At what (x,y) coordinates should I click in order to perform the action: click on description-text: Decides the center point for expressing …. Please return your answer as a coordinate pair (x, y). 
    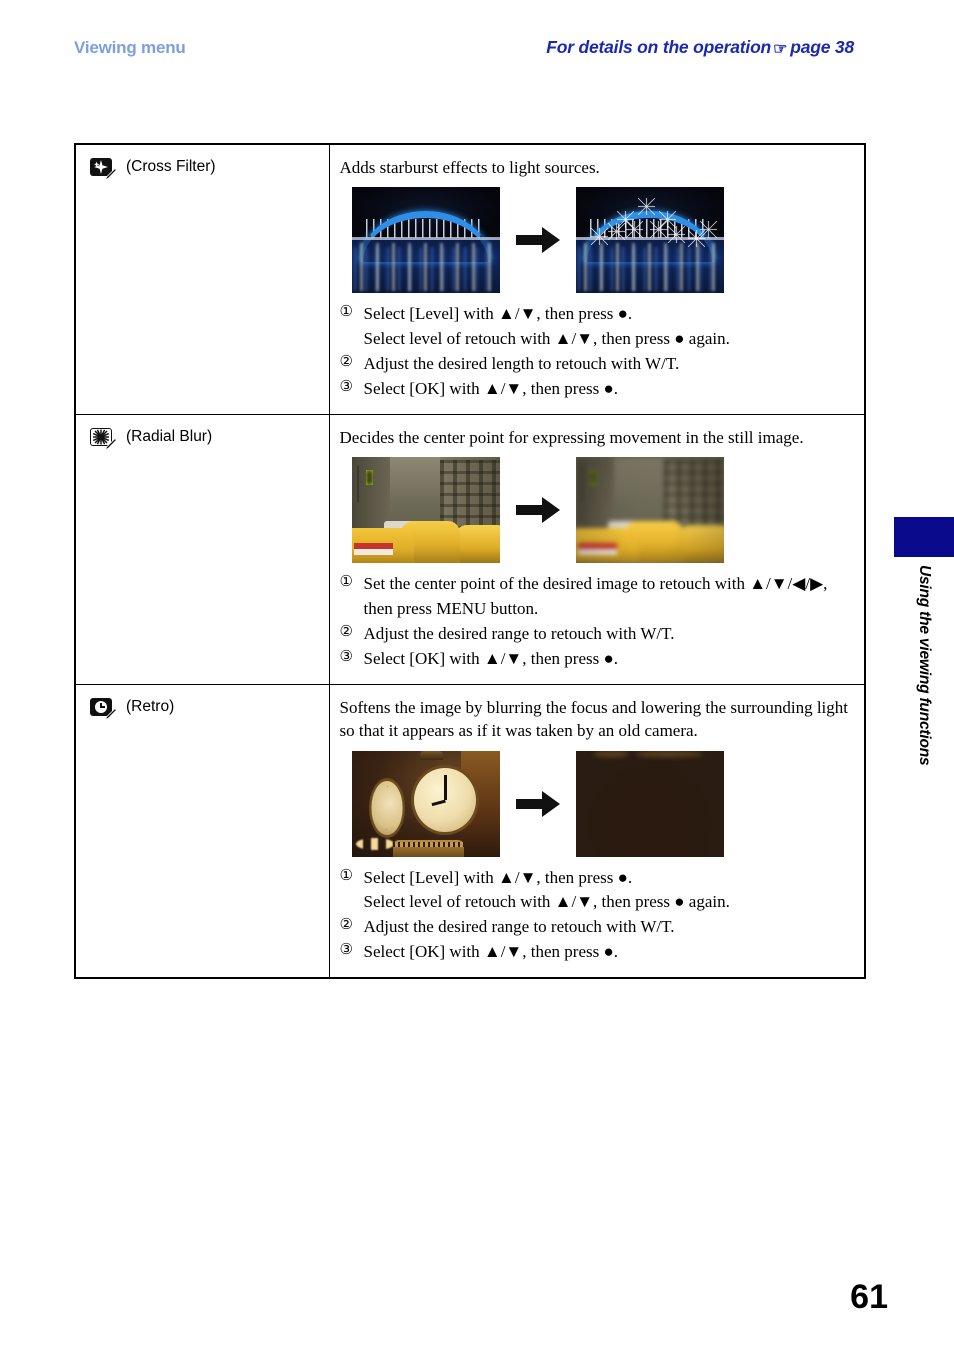
    Looking at the image, I should click on (571, 437).